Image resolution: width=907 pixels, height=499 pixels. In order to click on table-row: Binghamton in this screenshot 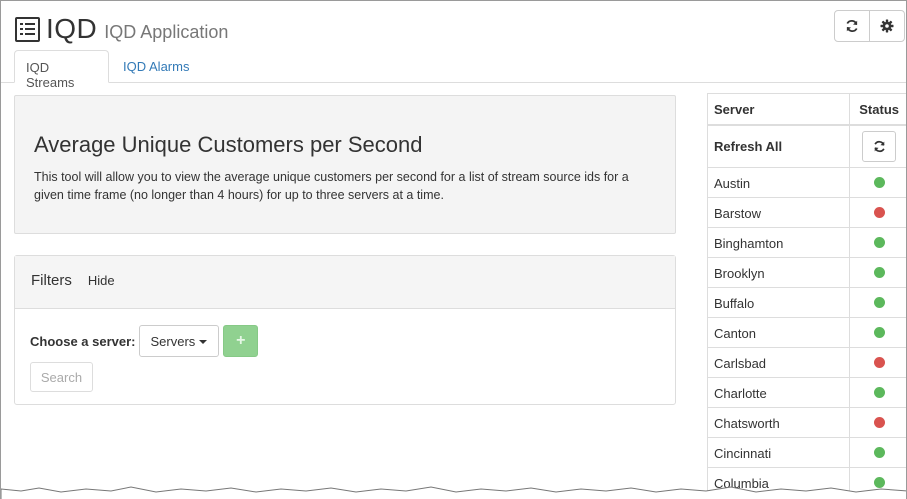, I will do `click(807, 243)`.